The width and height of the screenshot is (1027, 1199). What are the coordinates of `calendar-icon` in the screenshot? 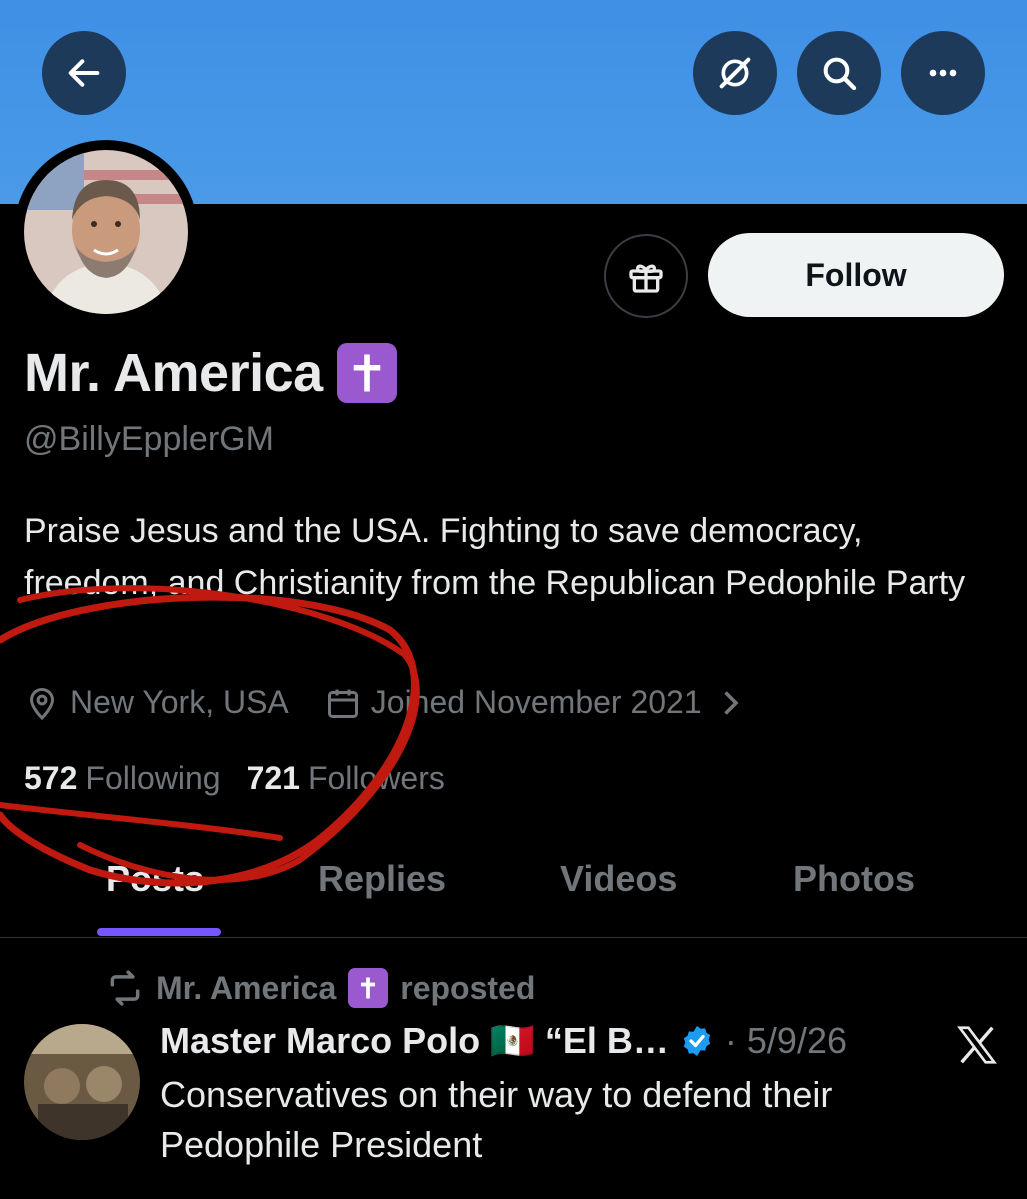 It's located at (342, 703).